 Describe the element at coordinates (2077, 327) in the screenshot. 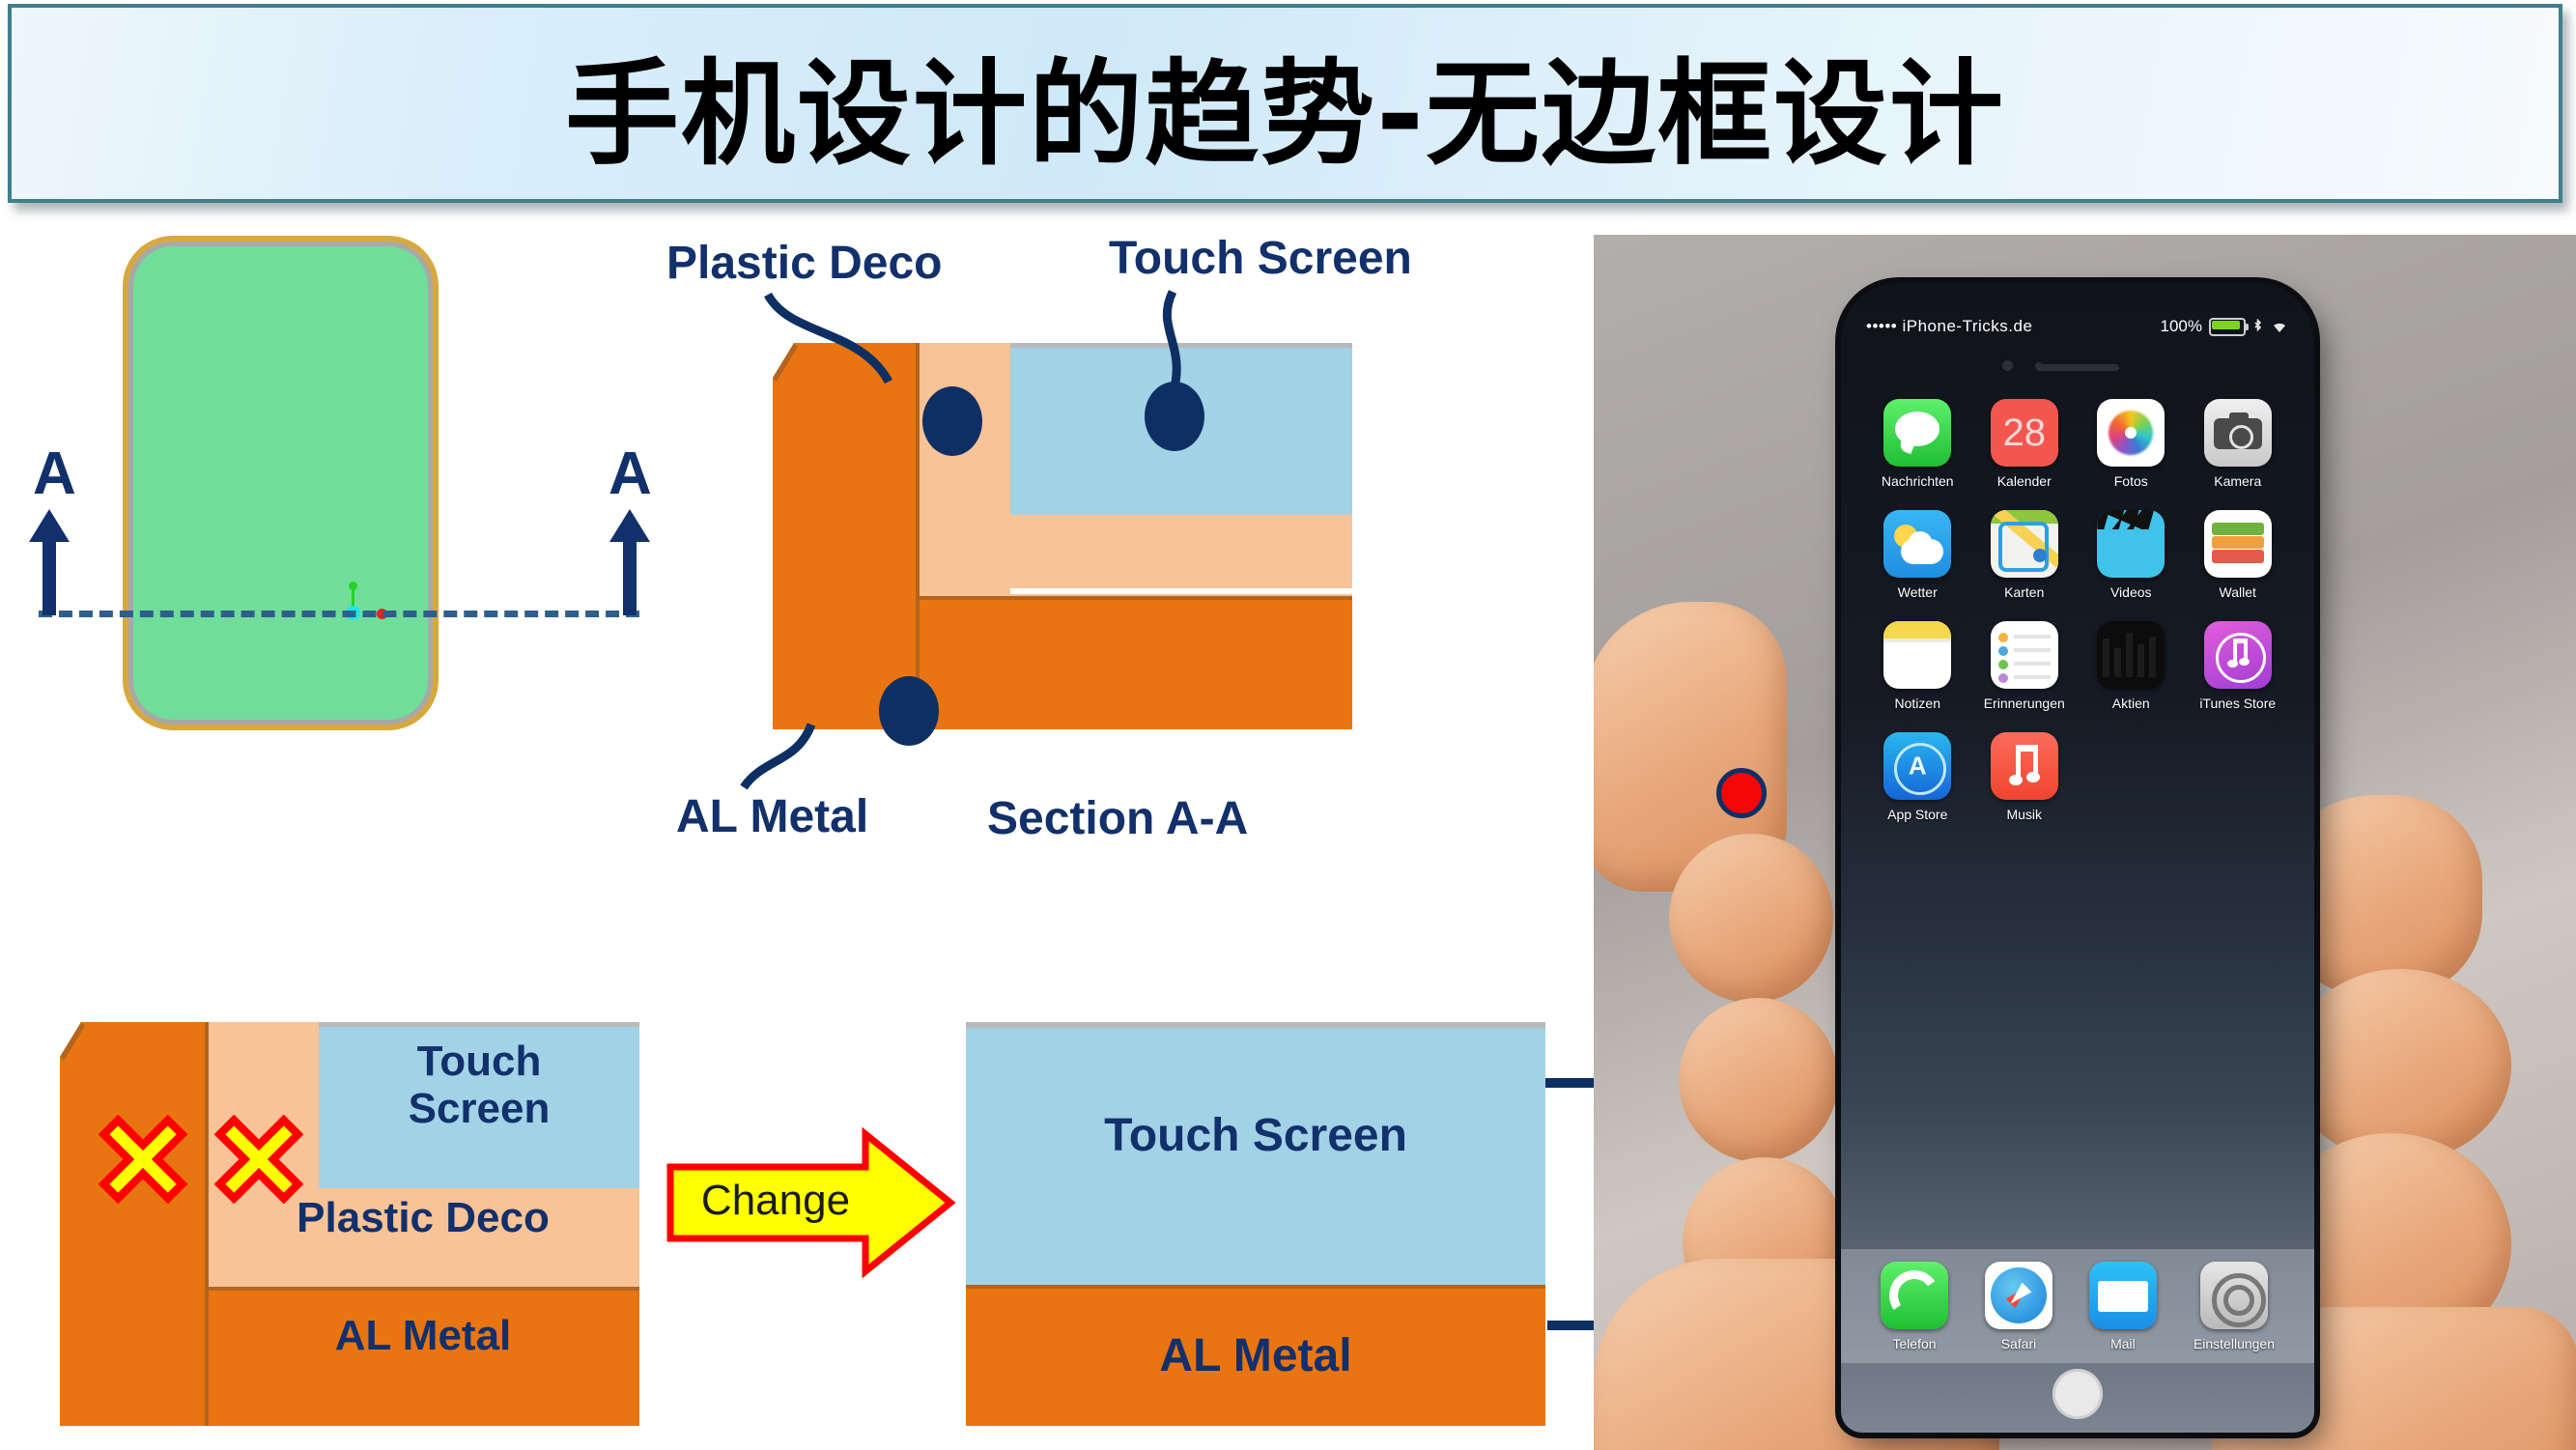

I see `status-bar: ••••• iPhone-Tricks.de 100%` at that location.